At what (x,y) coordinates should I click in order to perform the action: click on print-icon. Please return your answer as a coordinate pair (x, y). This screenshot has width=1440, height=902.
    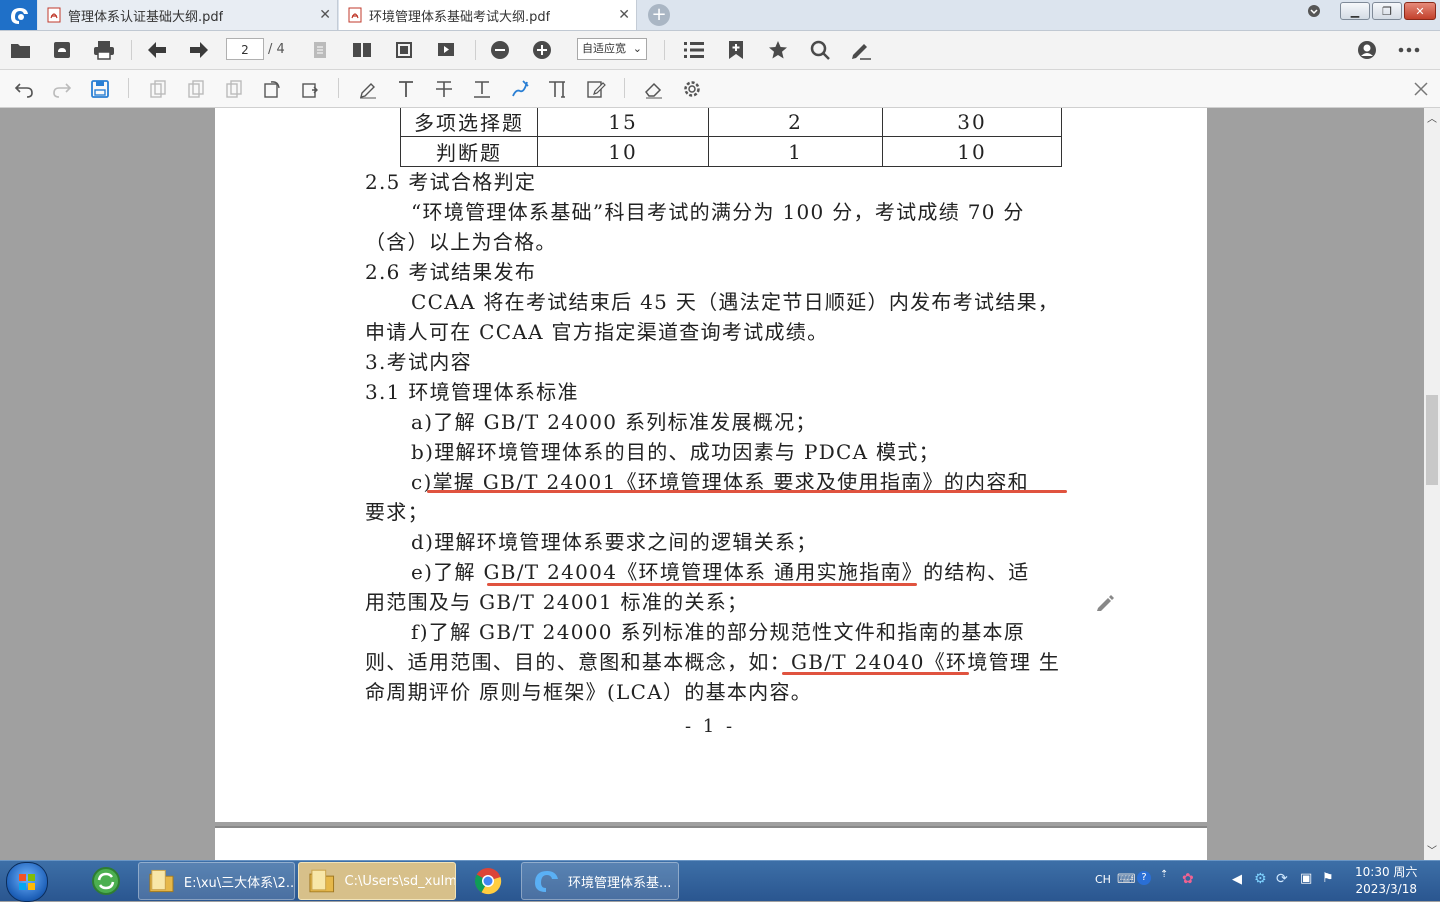
    Looking at the image, I should click on (104, 50).